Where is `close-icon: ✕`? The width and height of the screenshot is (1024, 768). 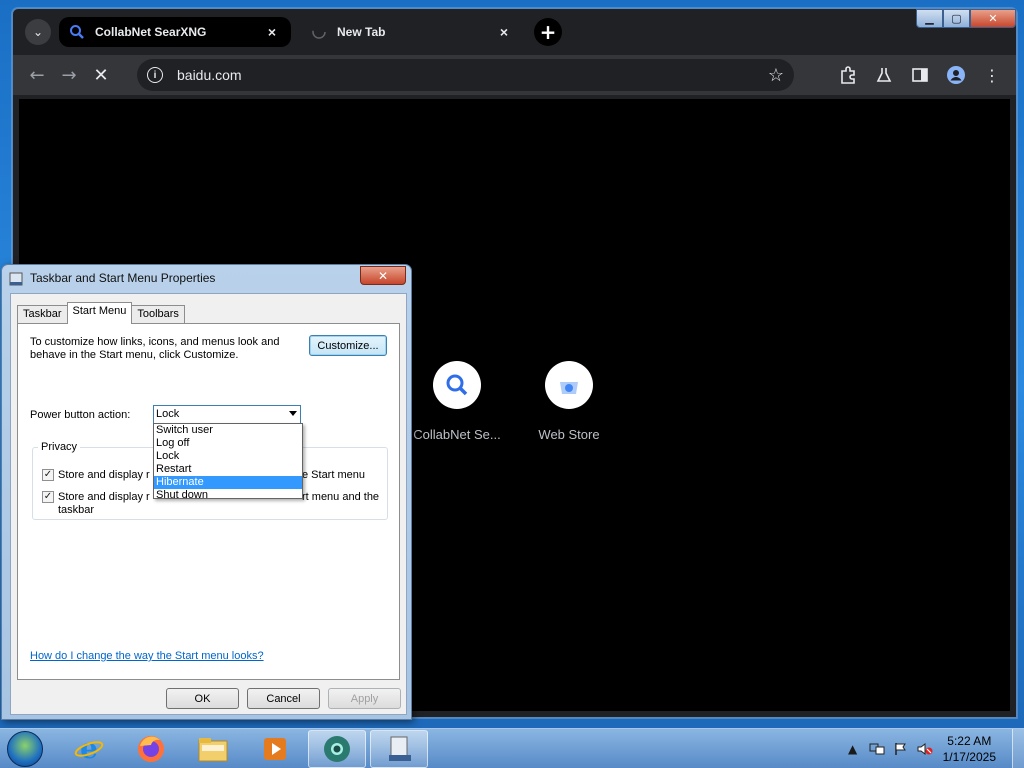 close-icon: ✕ is located at coordinates (101, 75).